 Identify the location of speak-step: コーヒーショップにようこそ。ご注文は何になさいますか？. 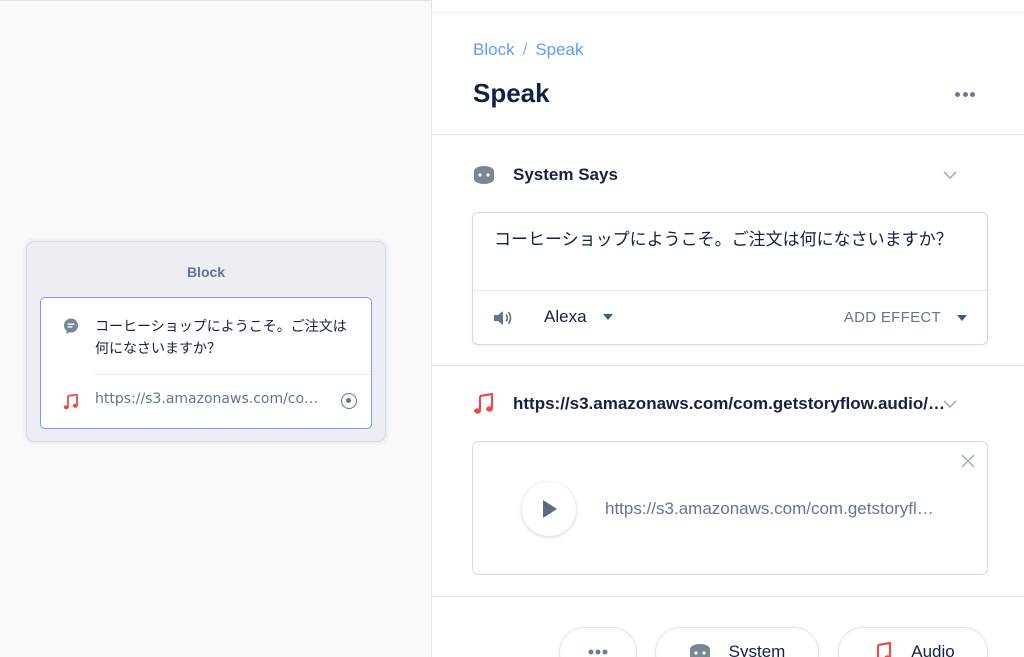
(206, 342).